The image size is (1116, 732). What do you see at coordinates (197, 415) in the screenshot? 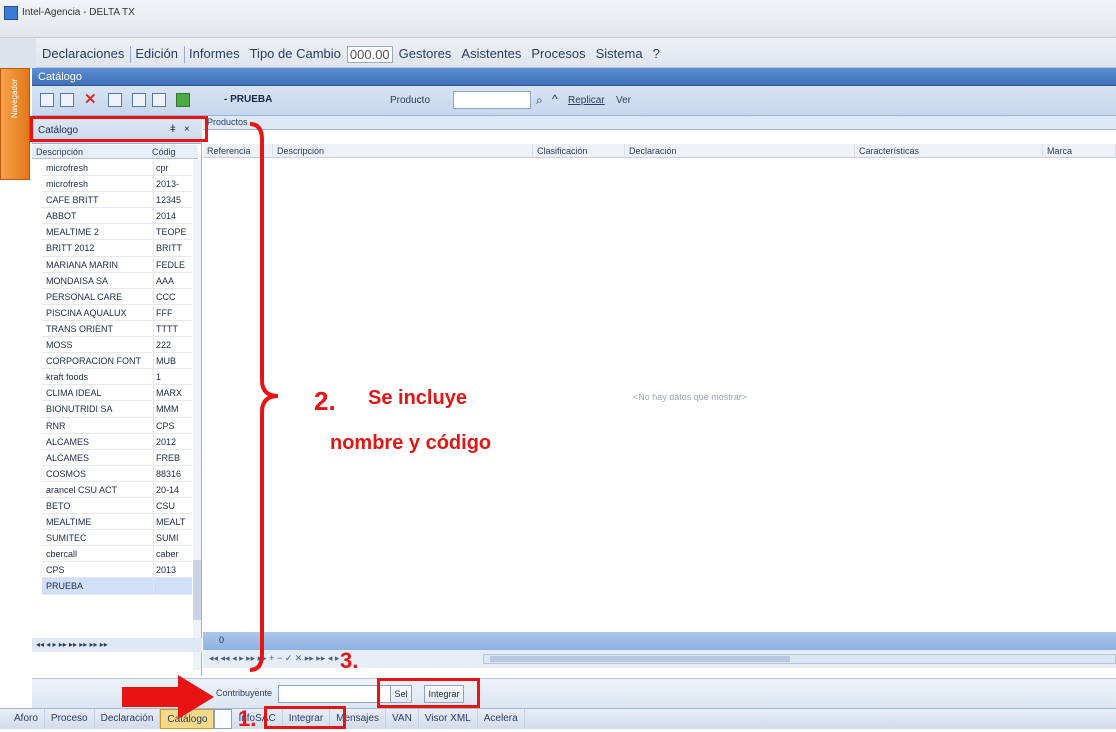
I see `catalog-list-scrollbar` at bounding box center [197, 415].